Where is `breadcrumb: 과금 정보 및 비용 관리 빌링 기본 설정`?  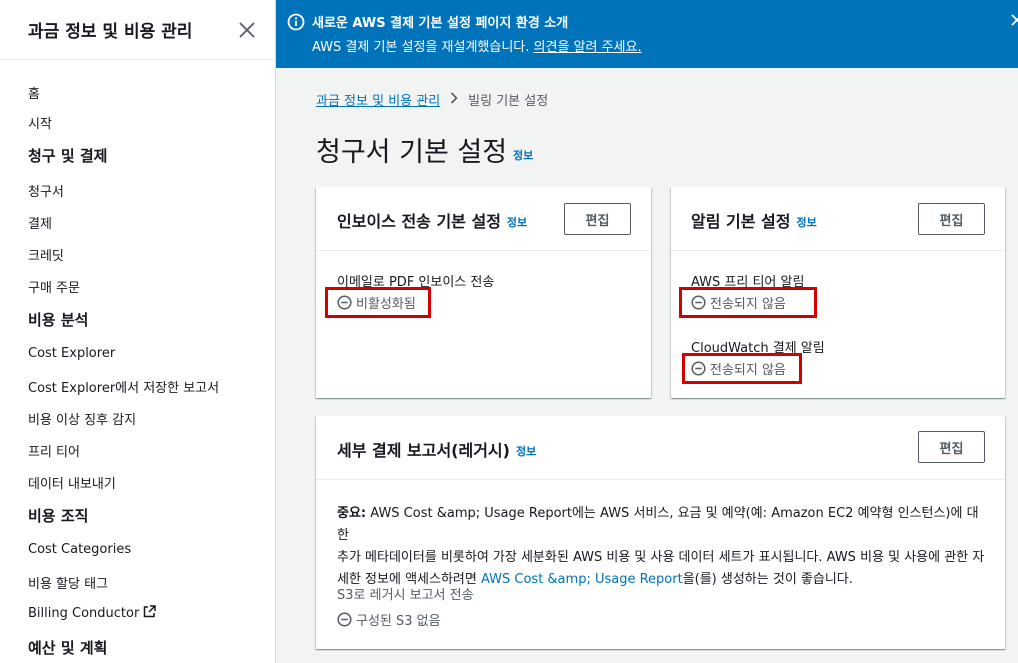 breadcrumb: 과금 정보 및 비용 관리 빌링 기본 설정 is located at coordinates (432, 99).